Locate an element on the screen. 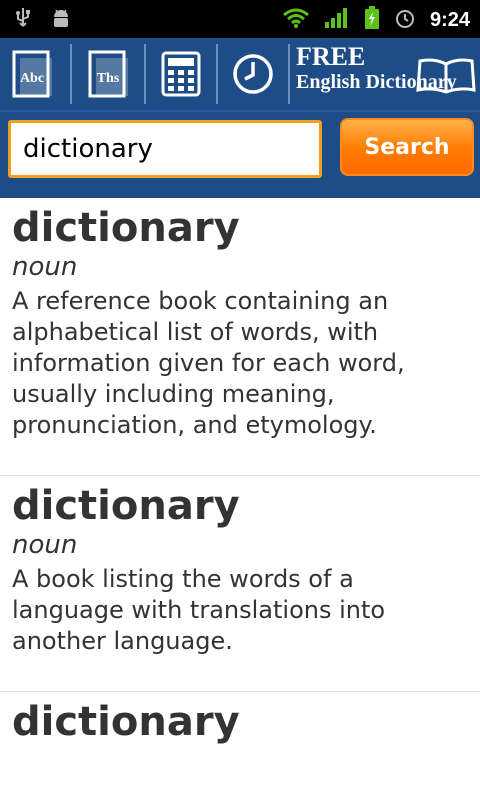 This screenshot has height=800, width=480. app-toolbar: Abc Ths FREE English Dictionary is located at coordinates (240, 75).